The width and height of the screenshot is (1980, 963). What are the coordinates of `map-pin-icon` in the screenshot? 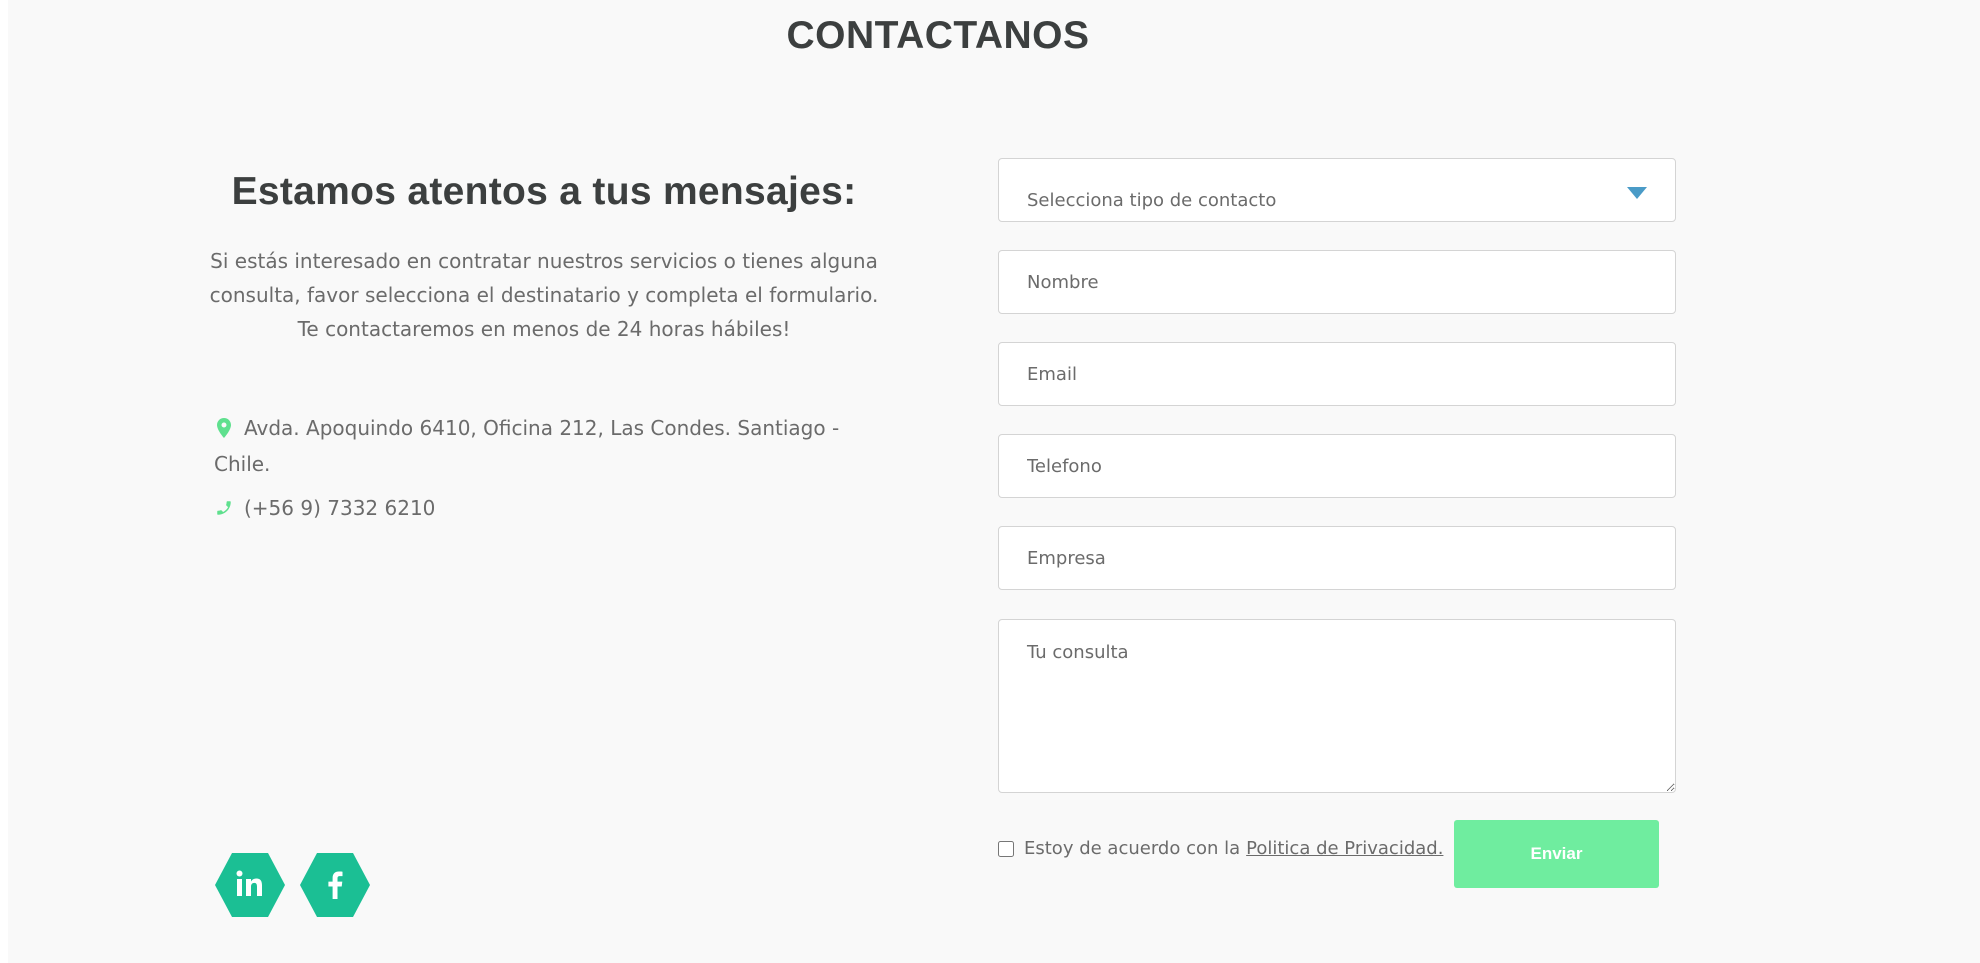 It's located at (224, 428).